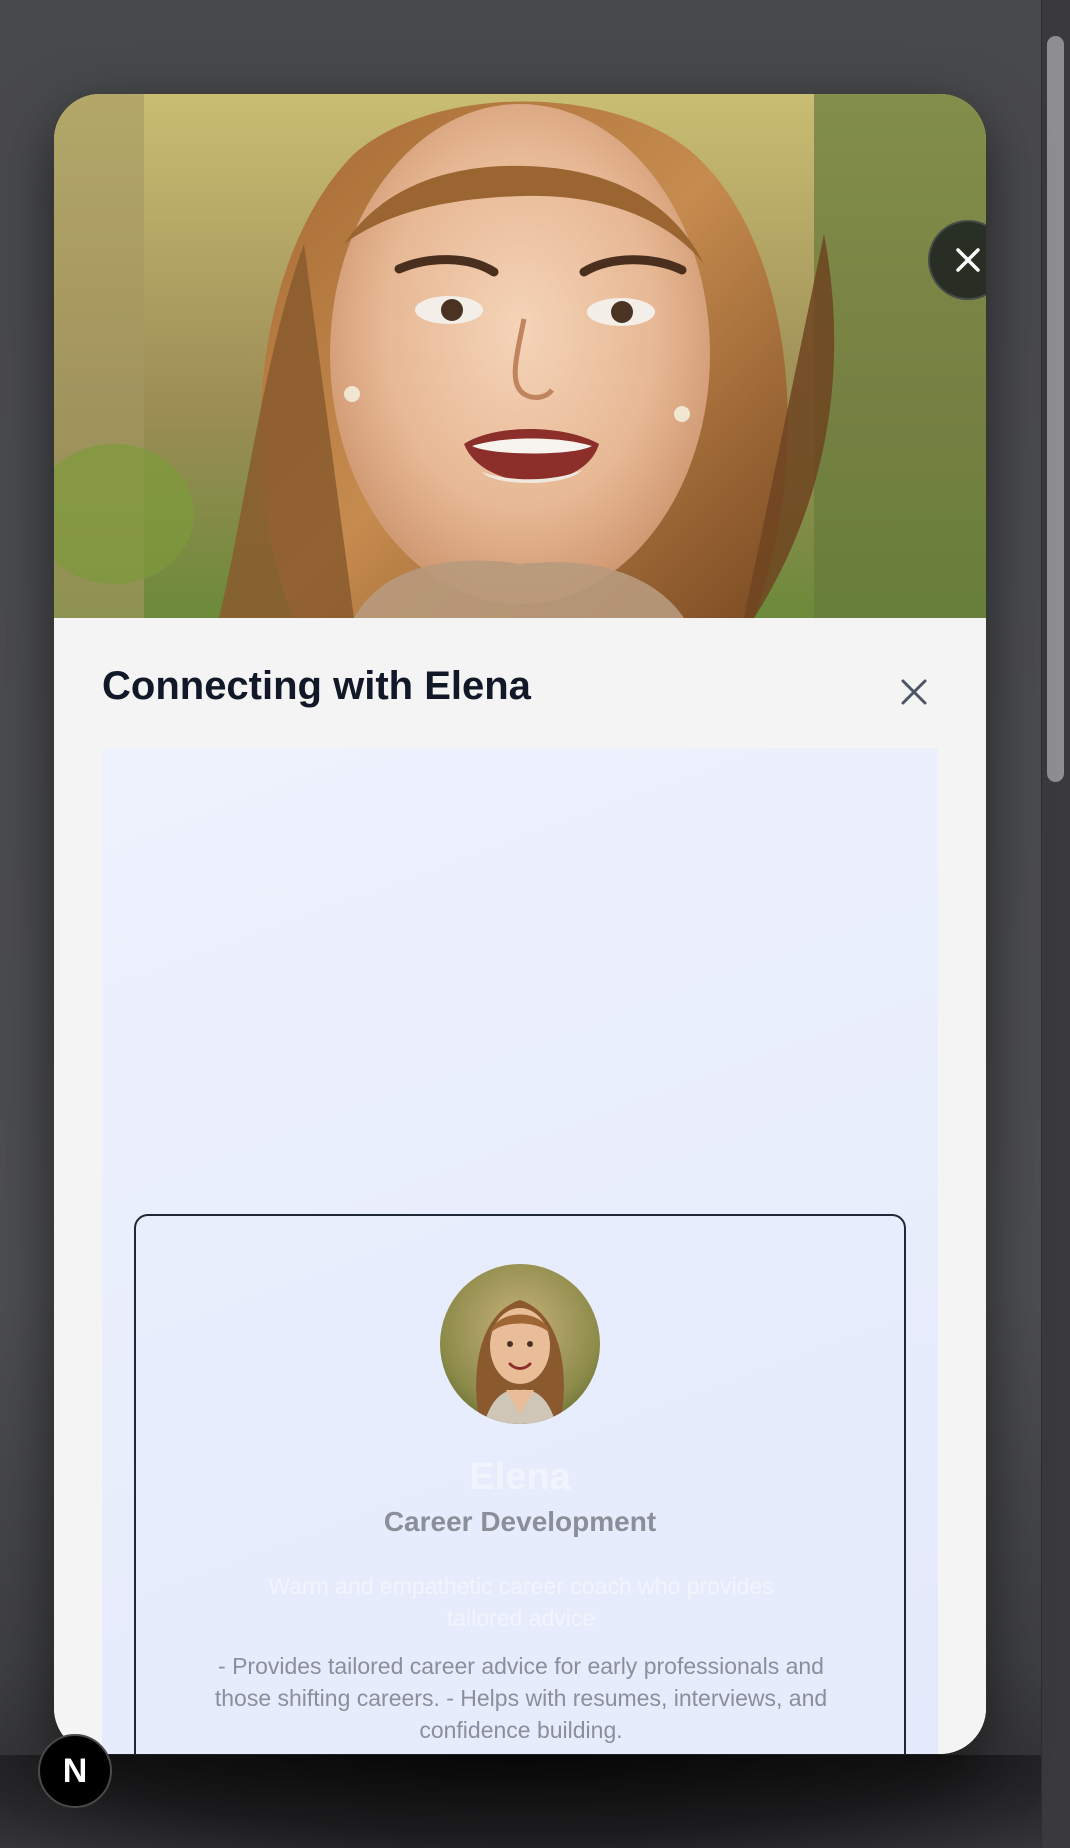  I want to click on nextjs-dev-indicator-button: N, so click(75, 1771).